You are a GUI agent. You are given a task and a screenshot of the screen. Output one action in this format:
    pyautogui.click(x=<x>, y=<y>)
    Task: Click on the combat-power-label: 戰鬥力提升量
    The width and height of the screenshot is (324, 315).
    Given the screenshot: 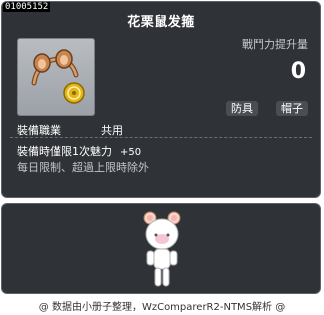 What is the action you would take?
    pyautogui.click(x=275, y=44)
    